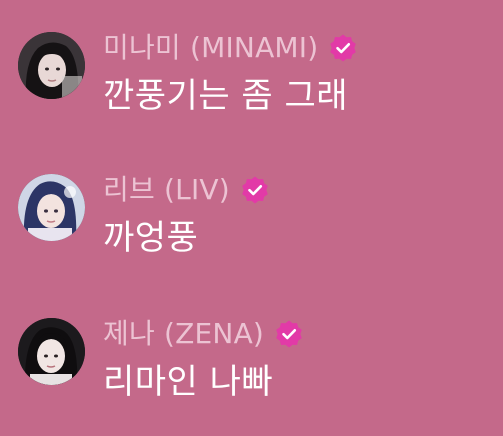 The height and width of the screenshot is (436, 503). What do you see at coordinates (226, 96) in the screenshot?
I see `message-text: 깐풍기는 좀 그래` at bounding box center [226, 96].